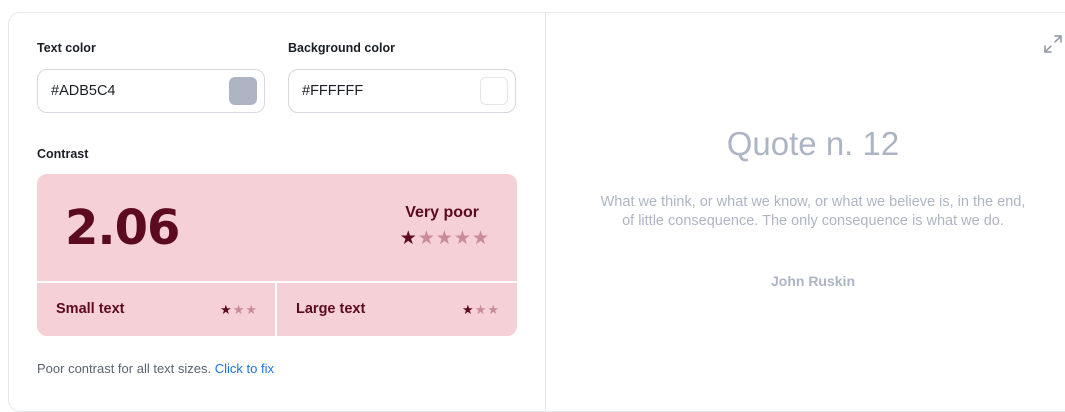 The image size is (1065, 412). I want to click on small-text-stars: ★ ★ ★, so click(238, 309).